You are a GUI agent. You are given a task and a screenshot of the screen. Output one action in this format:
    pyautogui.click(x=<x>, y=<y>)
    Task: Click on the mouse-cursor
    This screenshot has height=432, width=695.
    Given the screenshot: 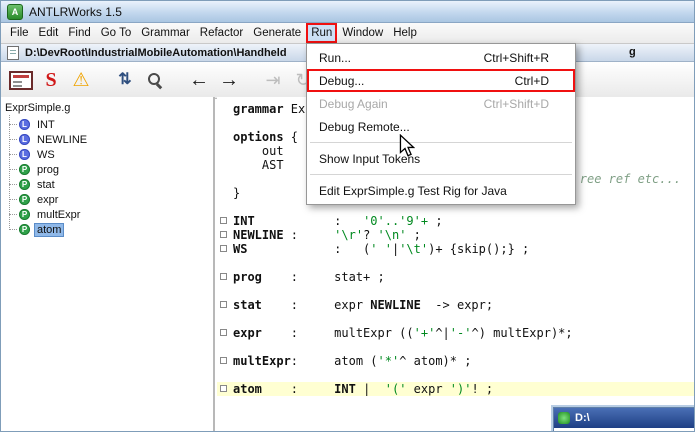 What is the action you would take?
    pyautogui.click(x=407, y=145)
    